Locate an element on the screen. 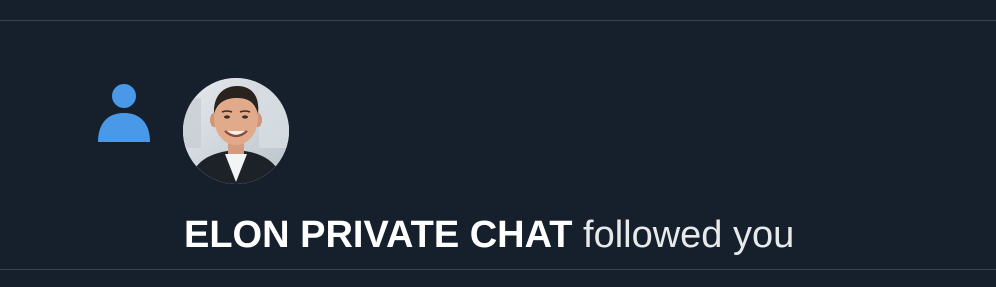 This screenshot has width=996, height=287. person-icon is located at coordinates (124, 113).